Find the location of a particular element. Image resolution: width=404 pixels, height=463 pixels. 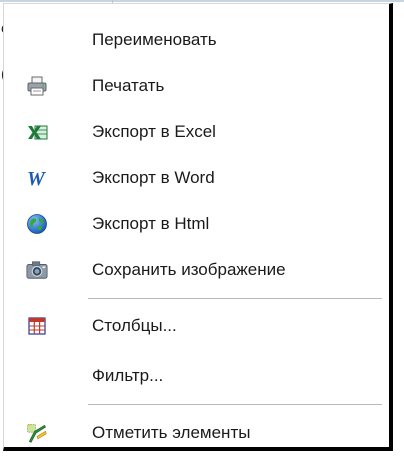

menu-item-label: Экспорт в Word is located at coordinates (153, 177).